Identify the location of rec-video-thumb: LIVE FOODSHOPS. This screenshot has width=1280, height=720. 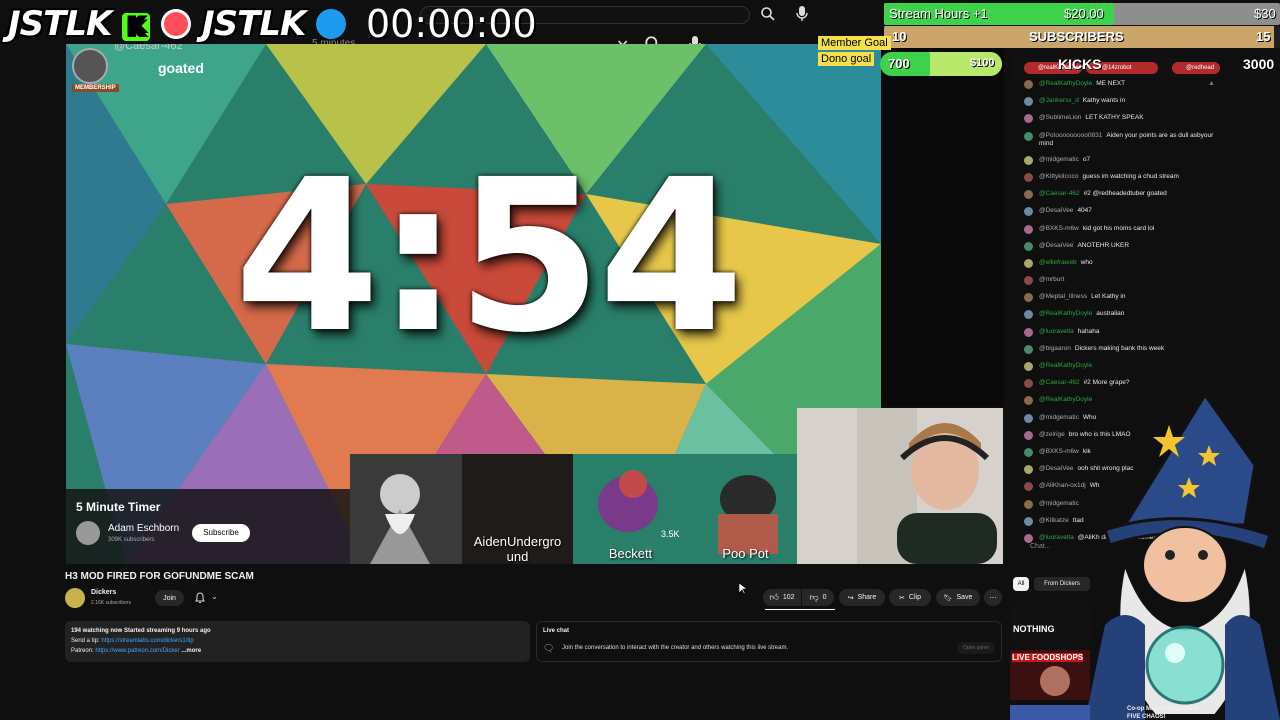
(1050, 675).